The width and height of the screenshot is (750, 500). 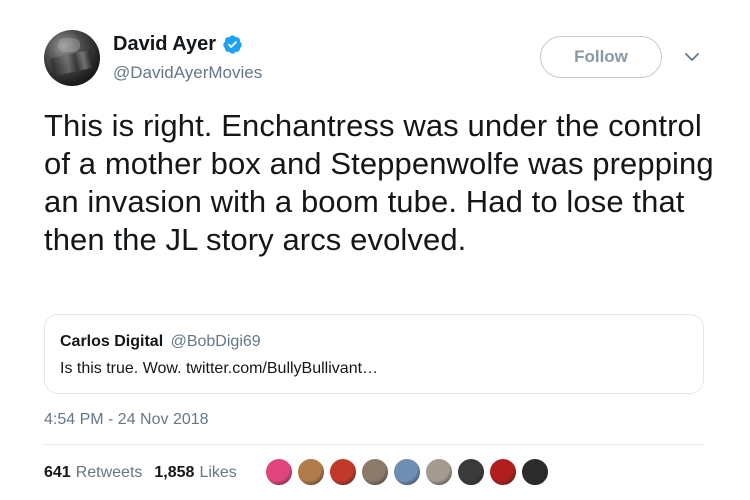 I want to click on divider, so click(x=374, y=444).